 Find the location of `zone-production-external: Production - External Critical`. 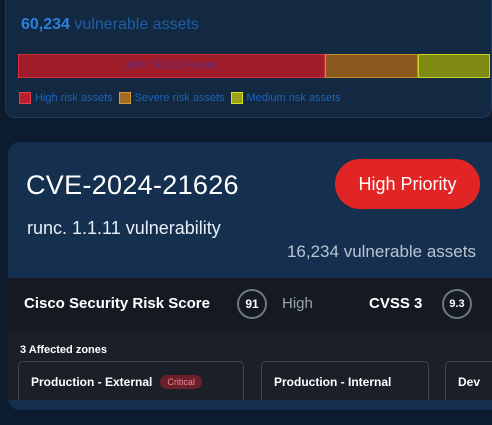

zone-production-external: Production - External Critical is located at coordinates (131, 381).